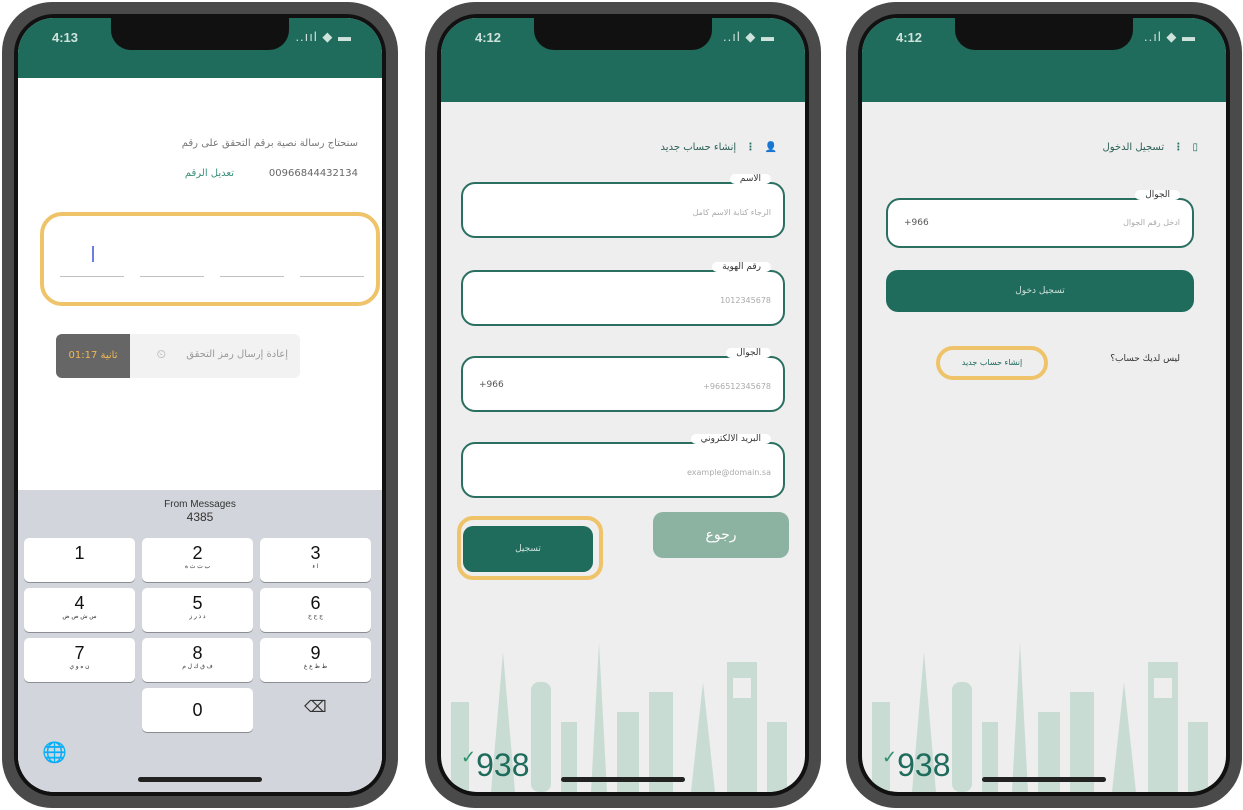 This screenshot has width=1243, height=810. What do you see at coordinates (54, 752) in the screenshot?
I see `globe-icon: 🌐` at bounding box center [54, 752].